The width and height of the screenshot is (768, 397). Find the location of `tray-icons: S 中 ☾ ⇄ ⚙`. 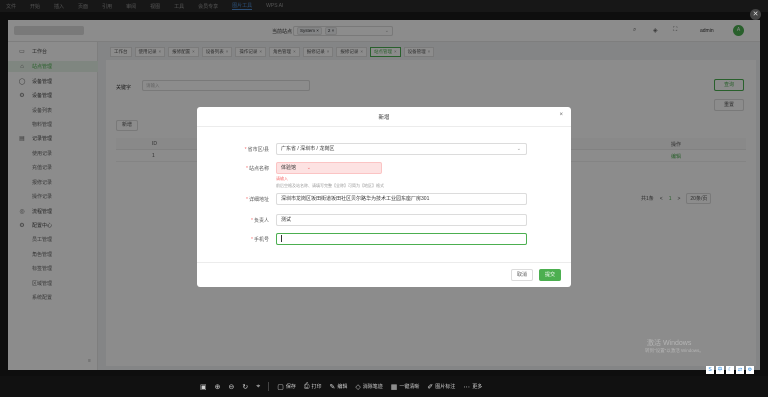

tray-icons: S 中 ☾ ⇄ ⚙ is located at coordinates (730, 370).